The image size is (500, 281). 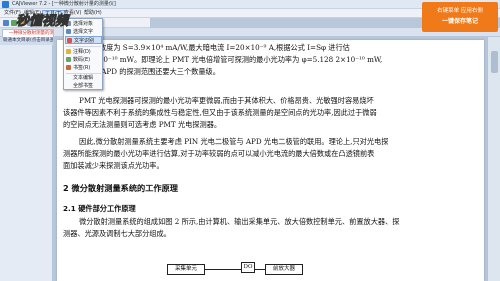 I want to click on doc-line: 面加装减少来探测该点光功率。, so click(x=113, y=165).